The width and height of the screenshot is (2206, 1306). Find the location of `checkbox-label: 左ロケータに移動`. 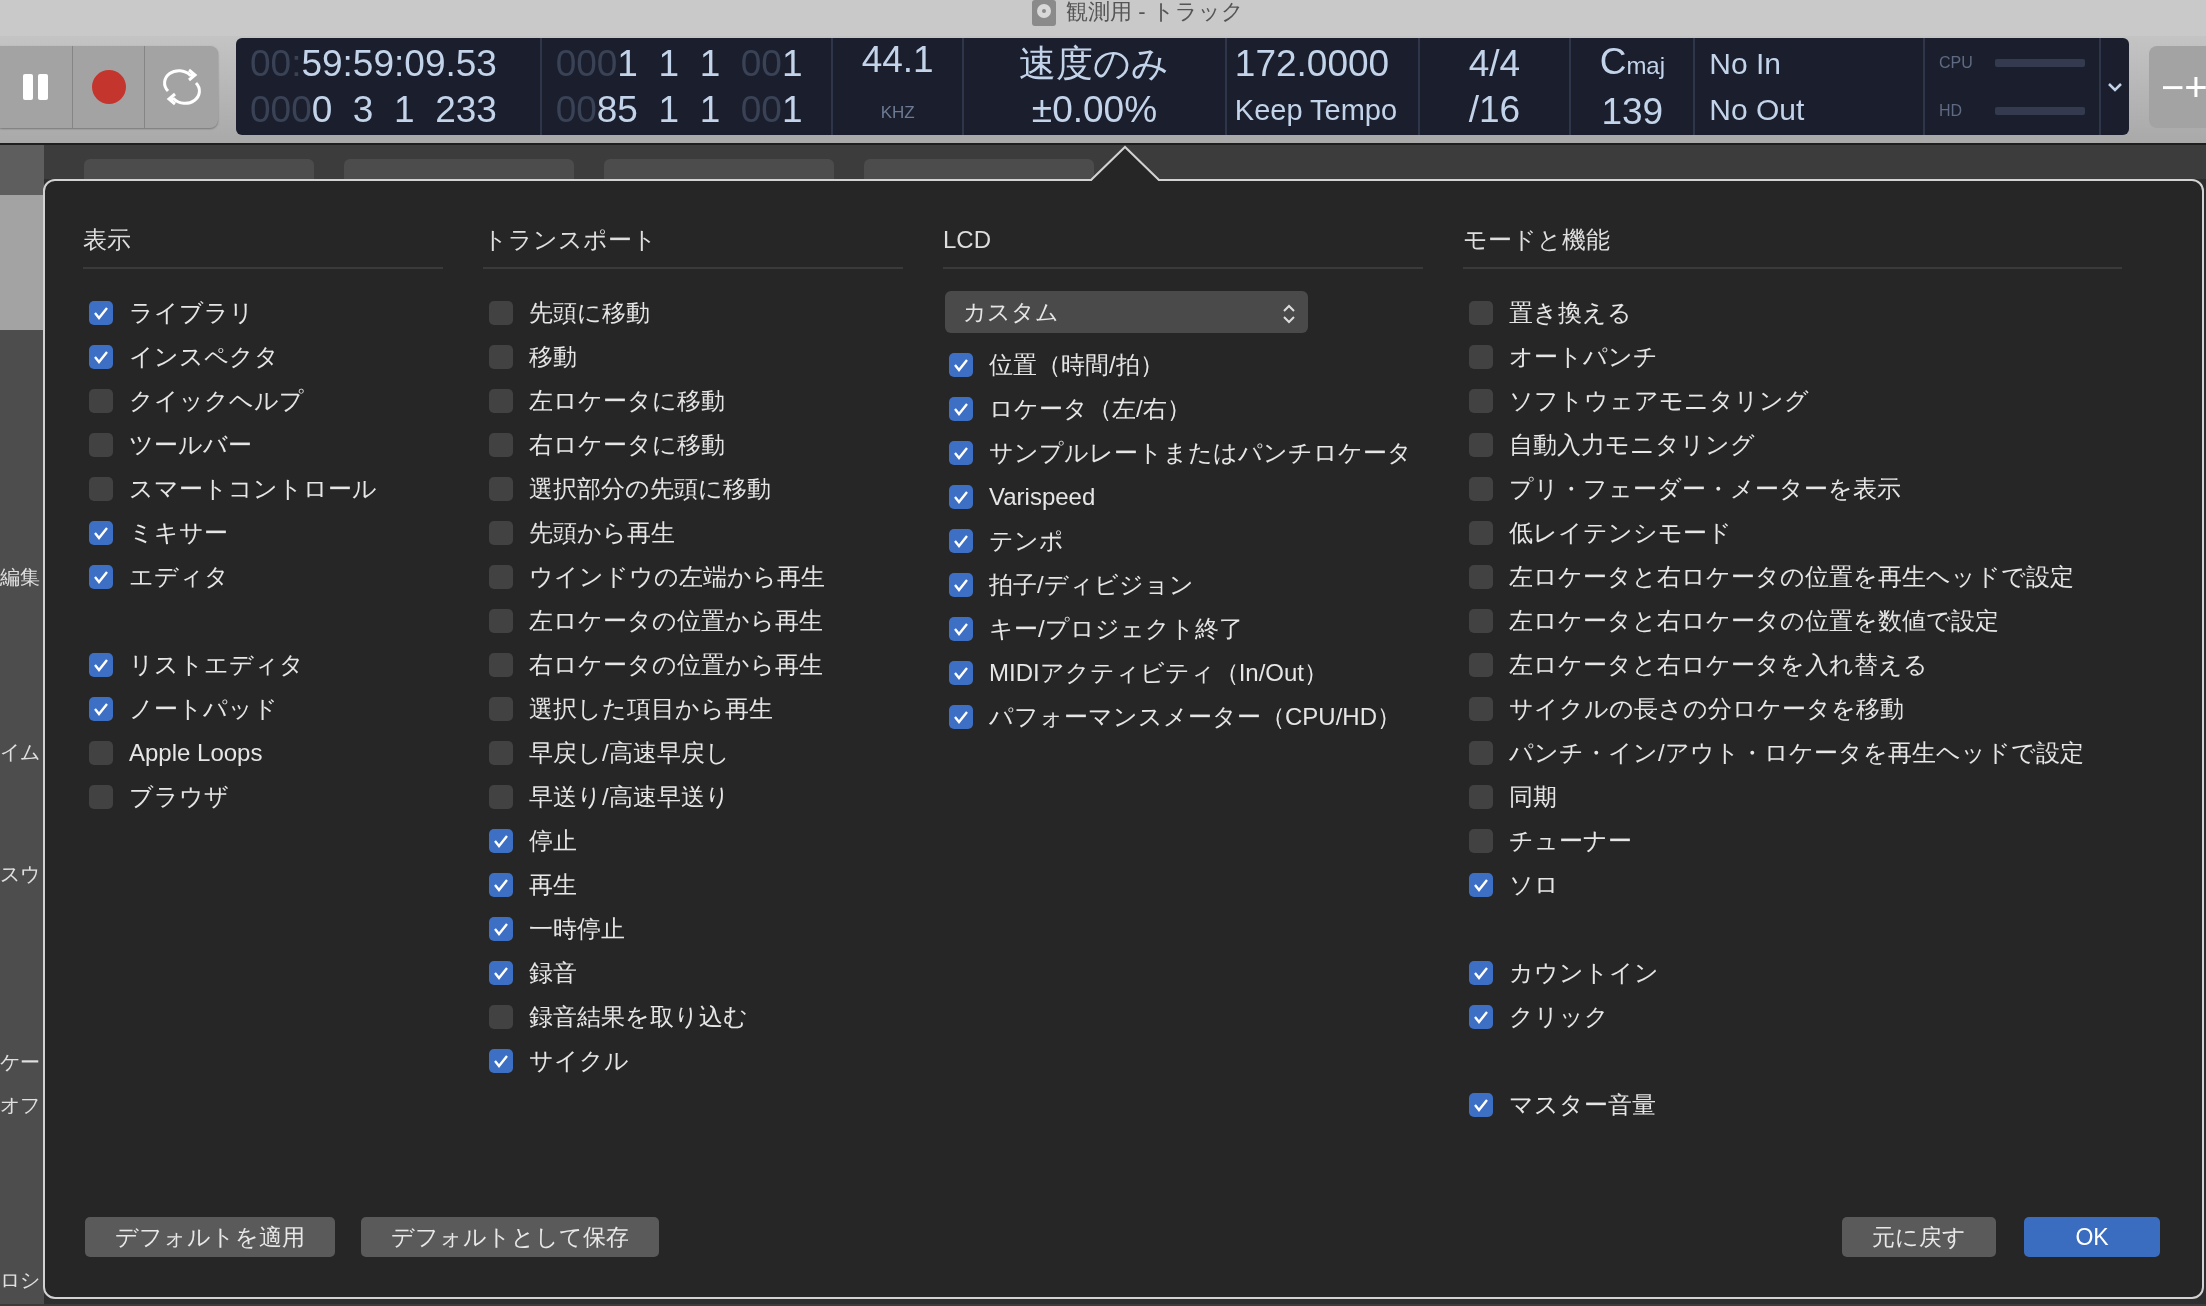

checkbox-label: 左ロケータに移動 is located at coordinates (627, 401).